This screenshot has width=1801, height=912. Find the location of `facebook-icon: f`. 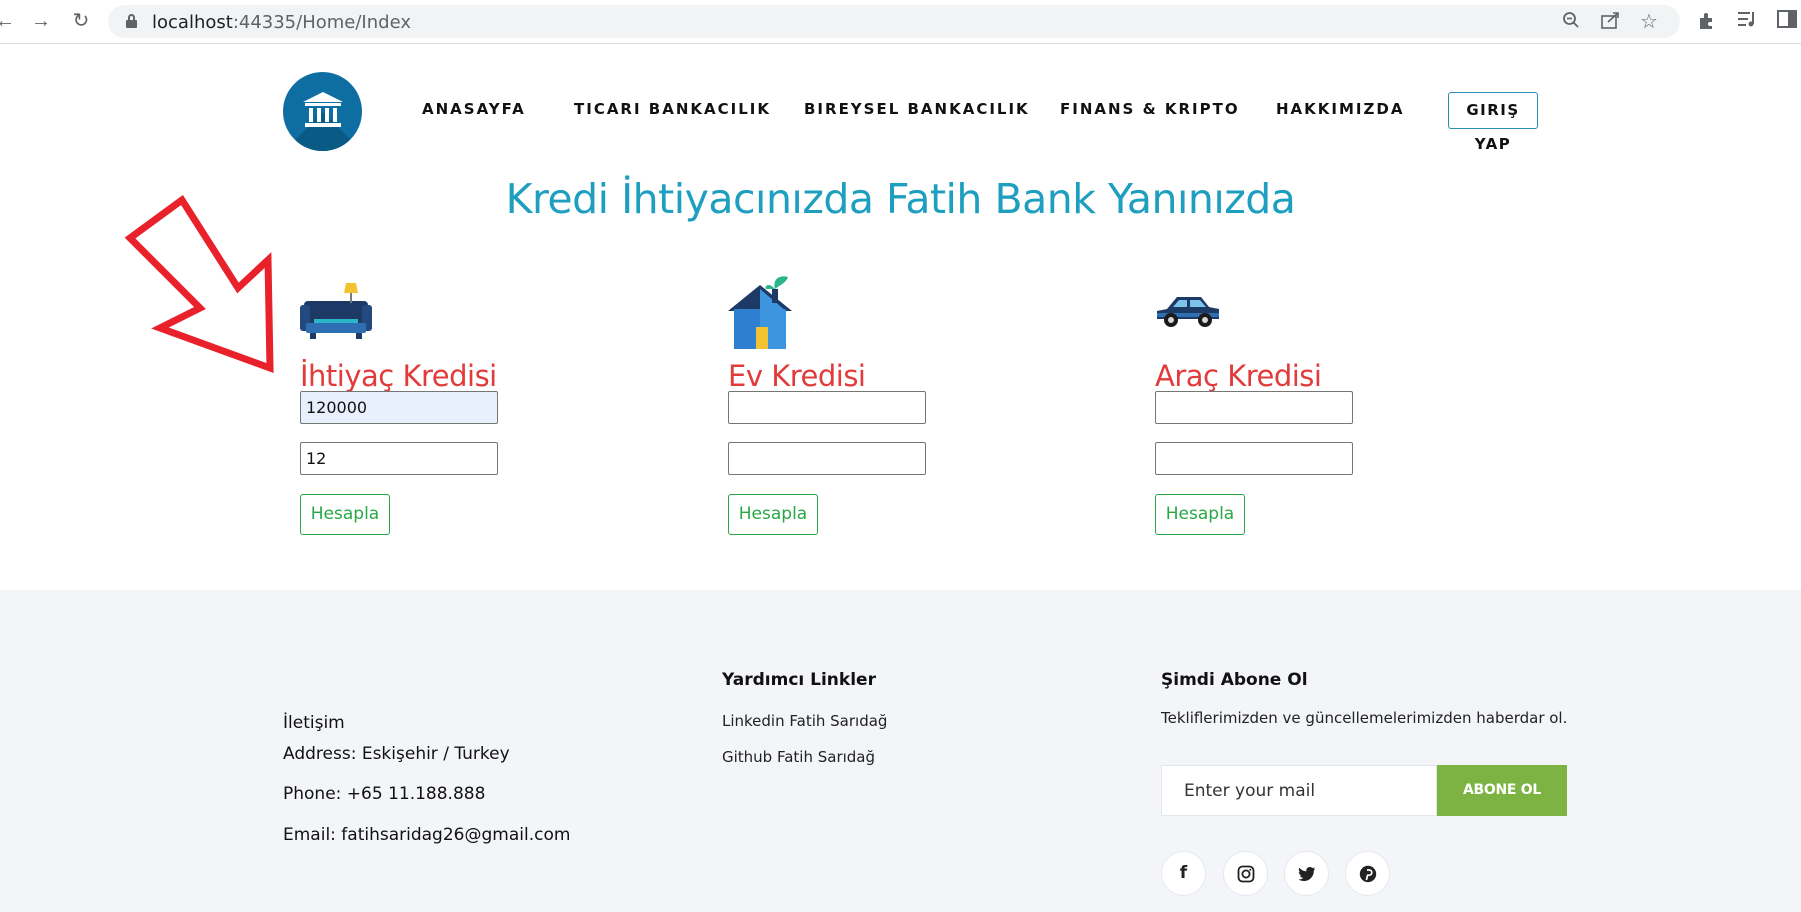

facebook-icon: f is located at coordinates (1183, 873).